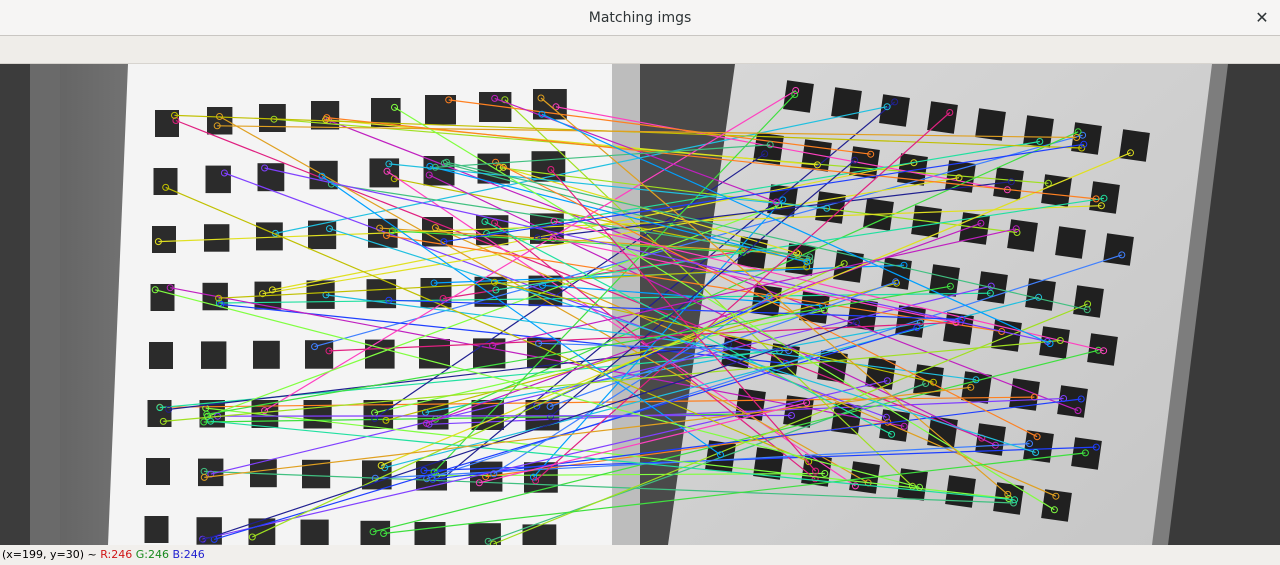  What do you see at coordinates (640, 50) in the screenshot?
I see `toolbar` at bounding box center [640, 50].